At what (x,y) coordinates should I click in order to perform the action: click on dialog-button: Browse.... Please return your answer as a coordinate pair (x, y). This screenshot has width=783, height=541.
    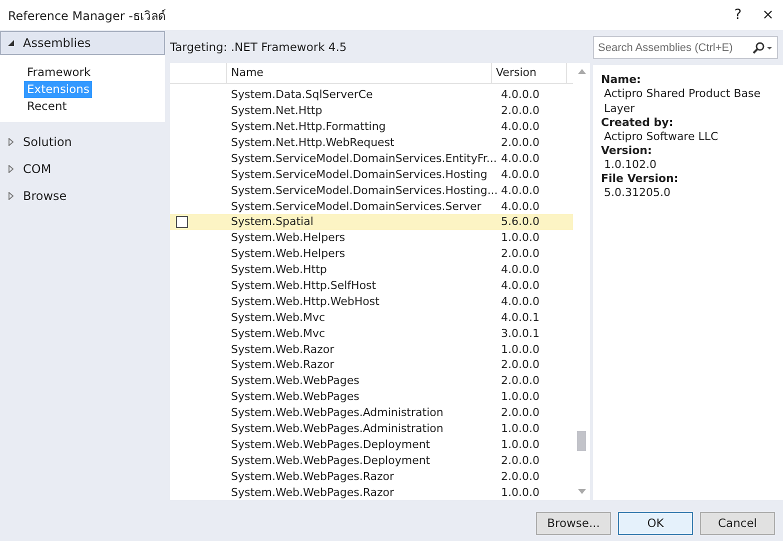
    Looking at the image, I should click on (573, 523).